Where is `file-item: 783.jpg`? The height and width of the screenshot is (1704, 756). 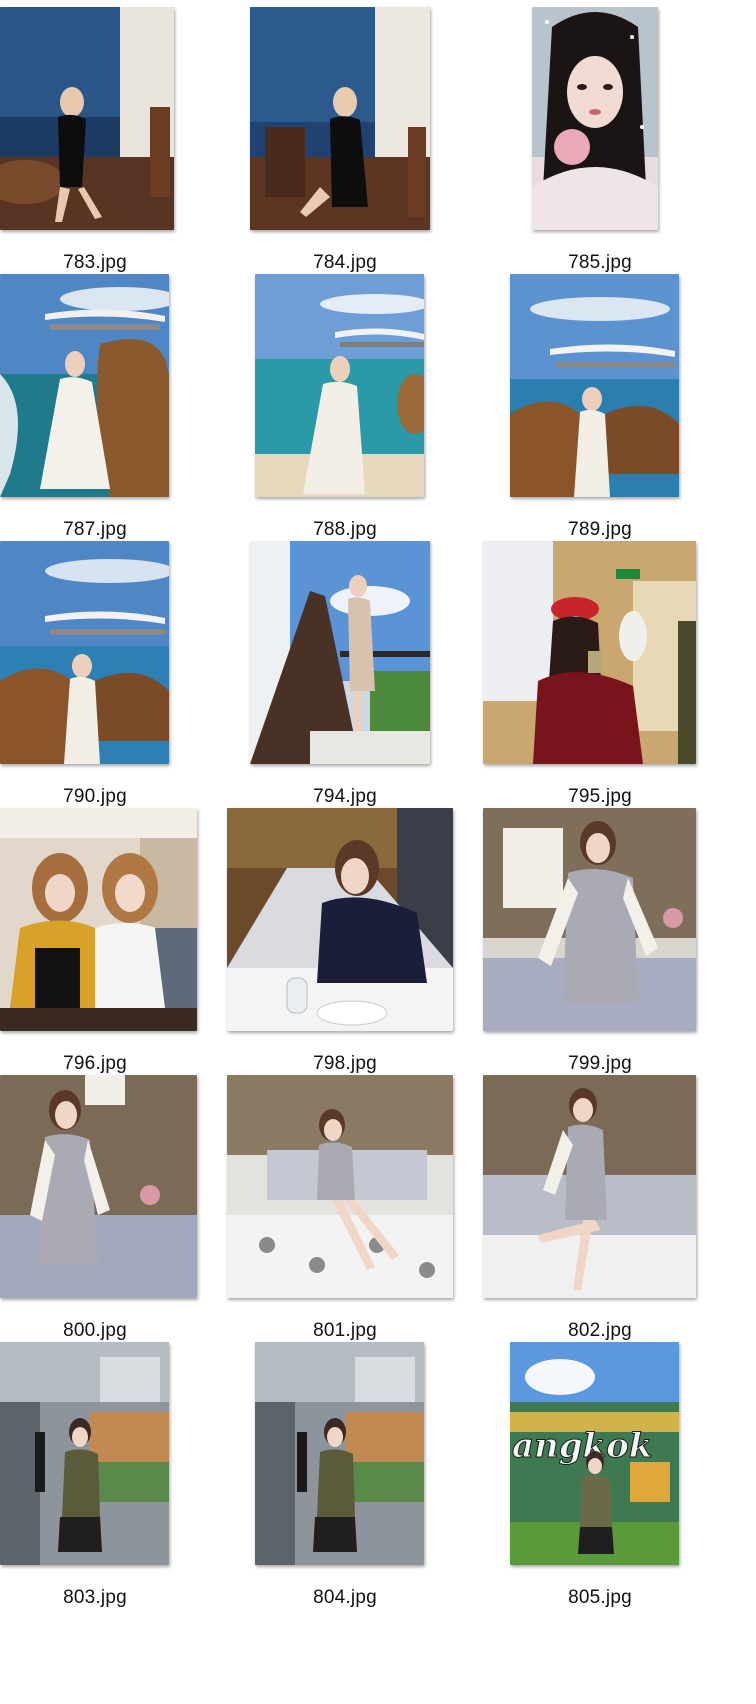 file-item: 783.jpg is located at coordinates (125, 145).